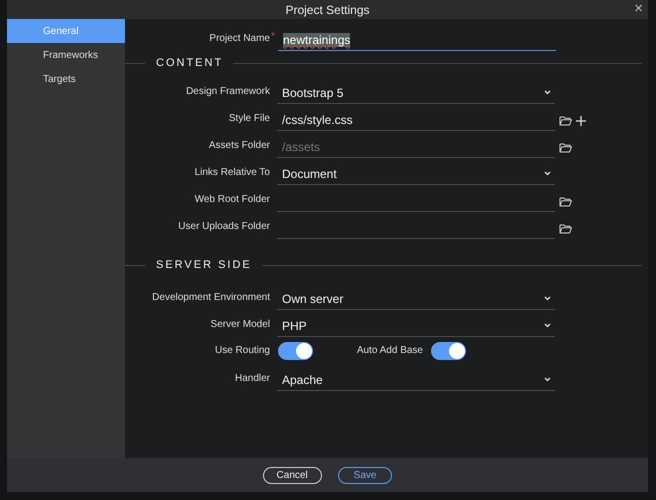  I want to click on input-field: /assets, so click(416, 147).